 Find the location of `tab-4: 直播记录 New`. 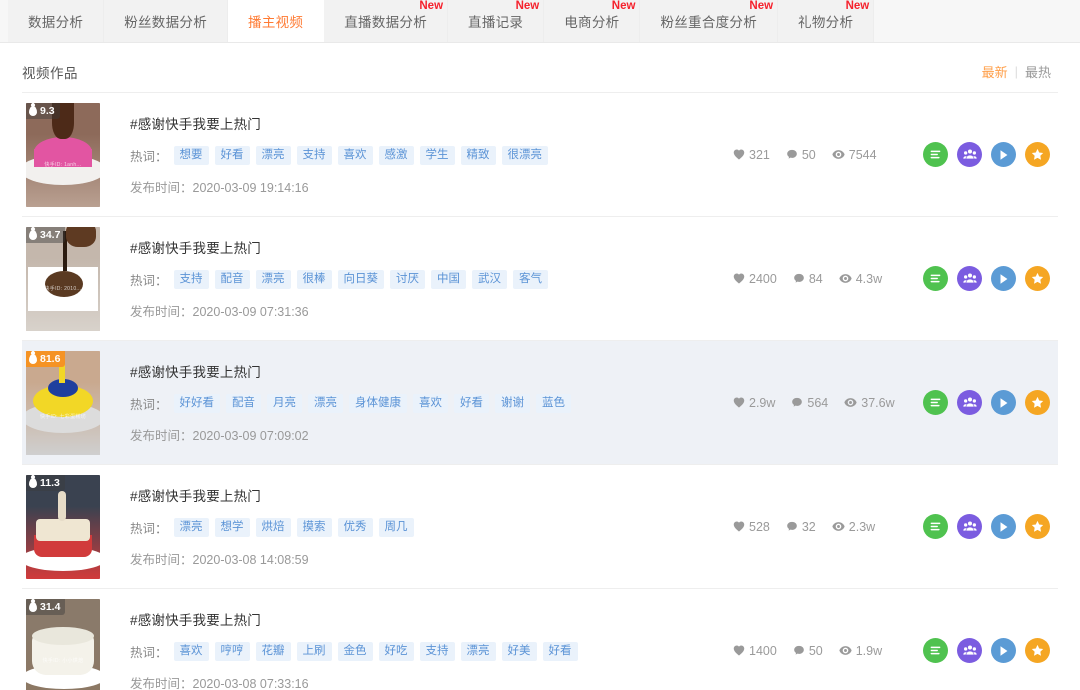

tab-4: 直播记录 New is located at coordinates (496, 21).